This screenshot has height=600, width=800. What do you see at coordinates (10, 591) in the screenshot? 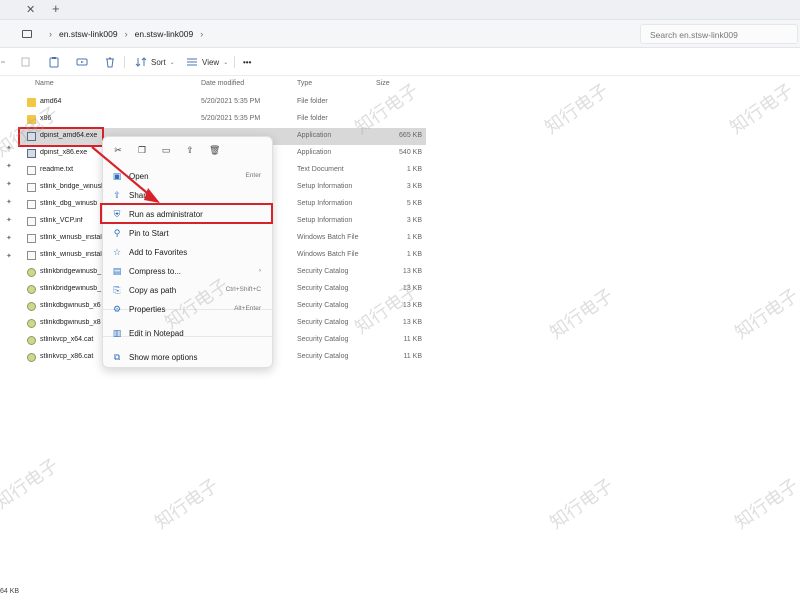
I see `status-bar-text: 64 KB` at bounding box center [10, 591].